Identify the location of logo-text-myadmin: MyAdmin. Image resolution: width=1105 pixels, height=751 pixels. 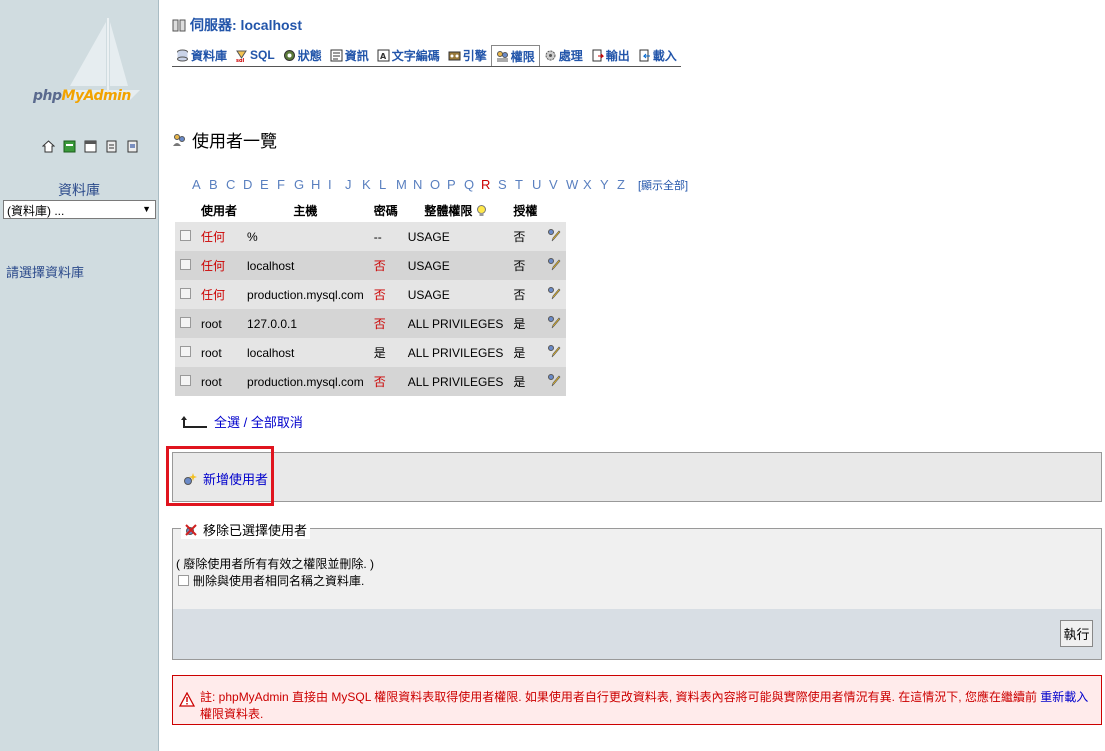
(96, 96).